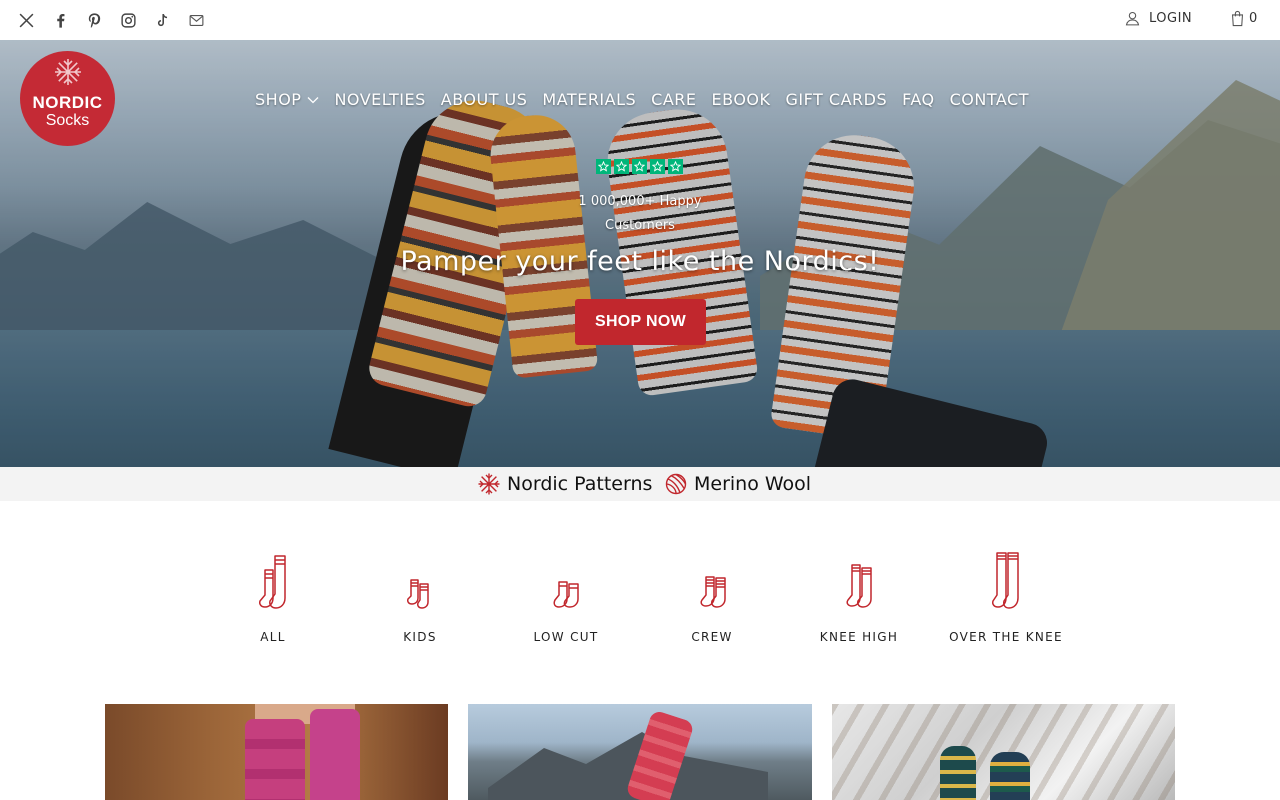 The height and width of the screenshot is (800, 1280). What do you see at coordinates (278, 99) in the screenshot?
I see `nav-item-label: SHOP` at bounding box center [278, 99].